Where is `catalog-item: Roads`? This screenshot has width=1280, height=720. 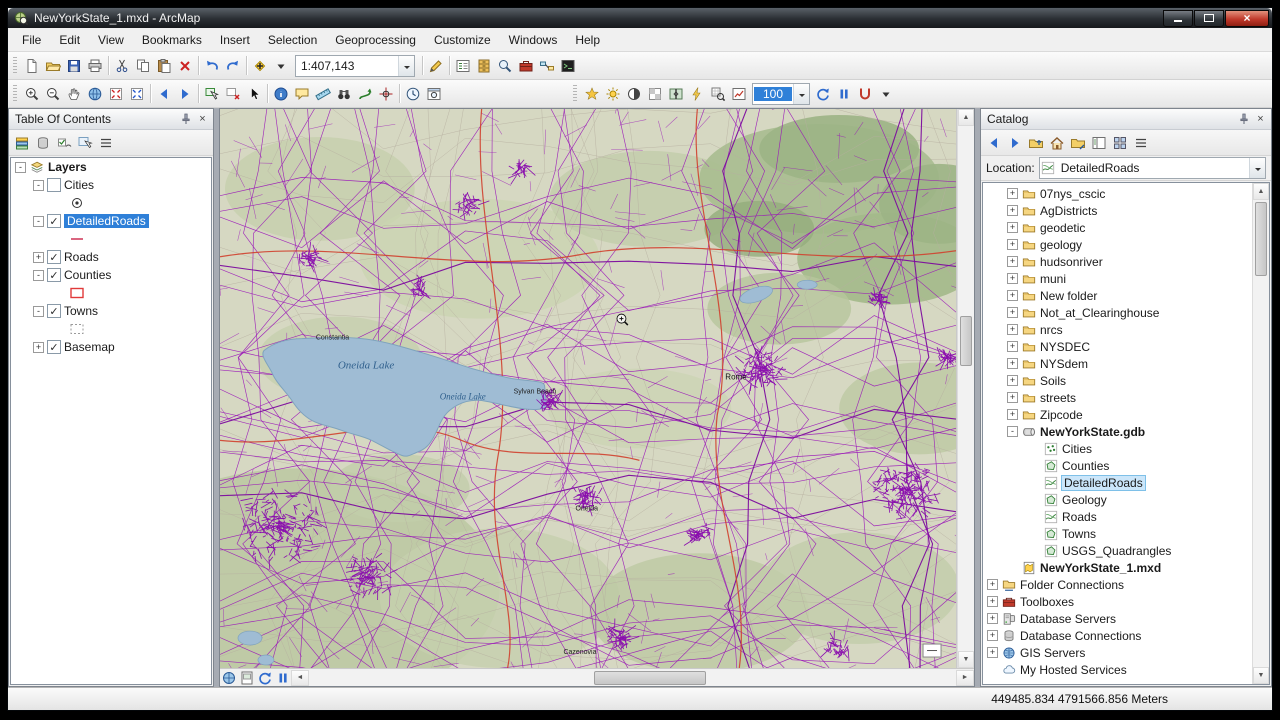 catalog-item: Roads is located at coordinates (1117, 516).